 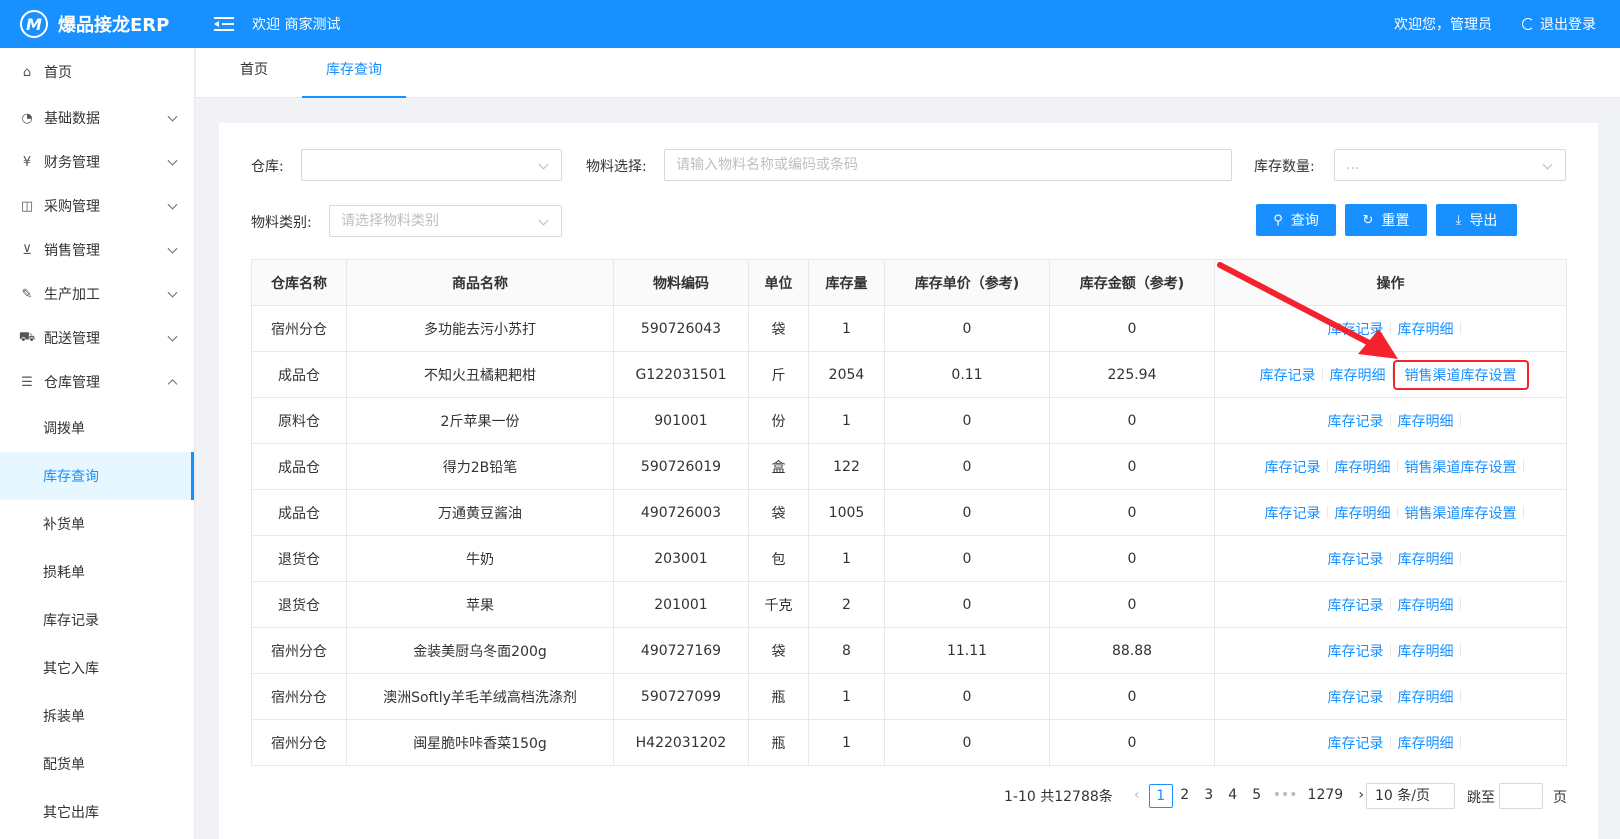 I want to click on sidebar-item-production: ✎ 生产加工, so click(x=97, y=294).